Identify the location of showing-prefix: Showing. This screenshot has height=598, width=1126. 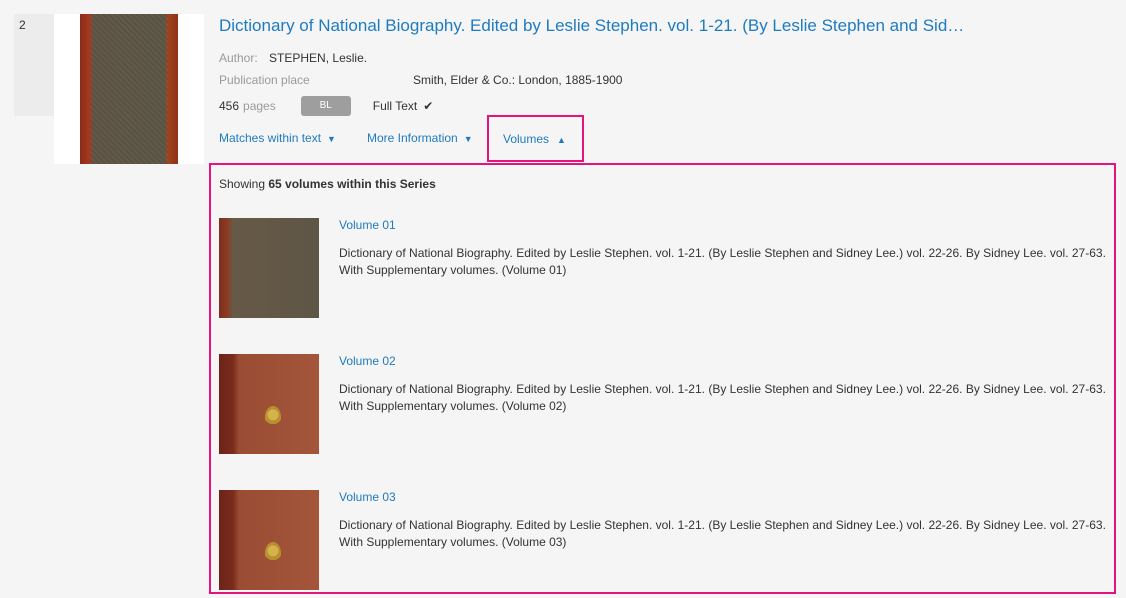
(242, 184).